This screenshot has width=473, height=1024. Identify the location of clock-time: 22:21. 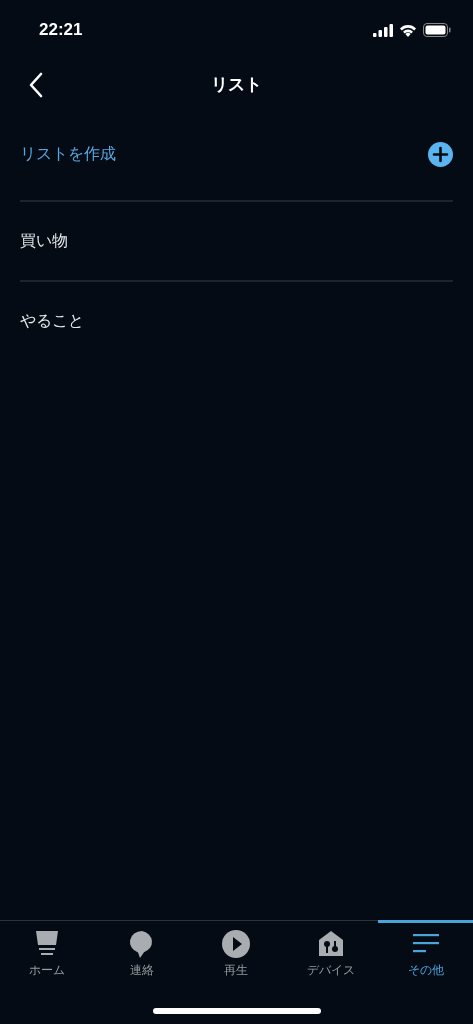
(61, 30).